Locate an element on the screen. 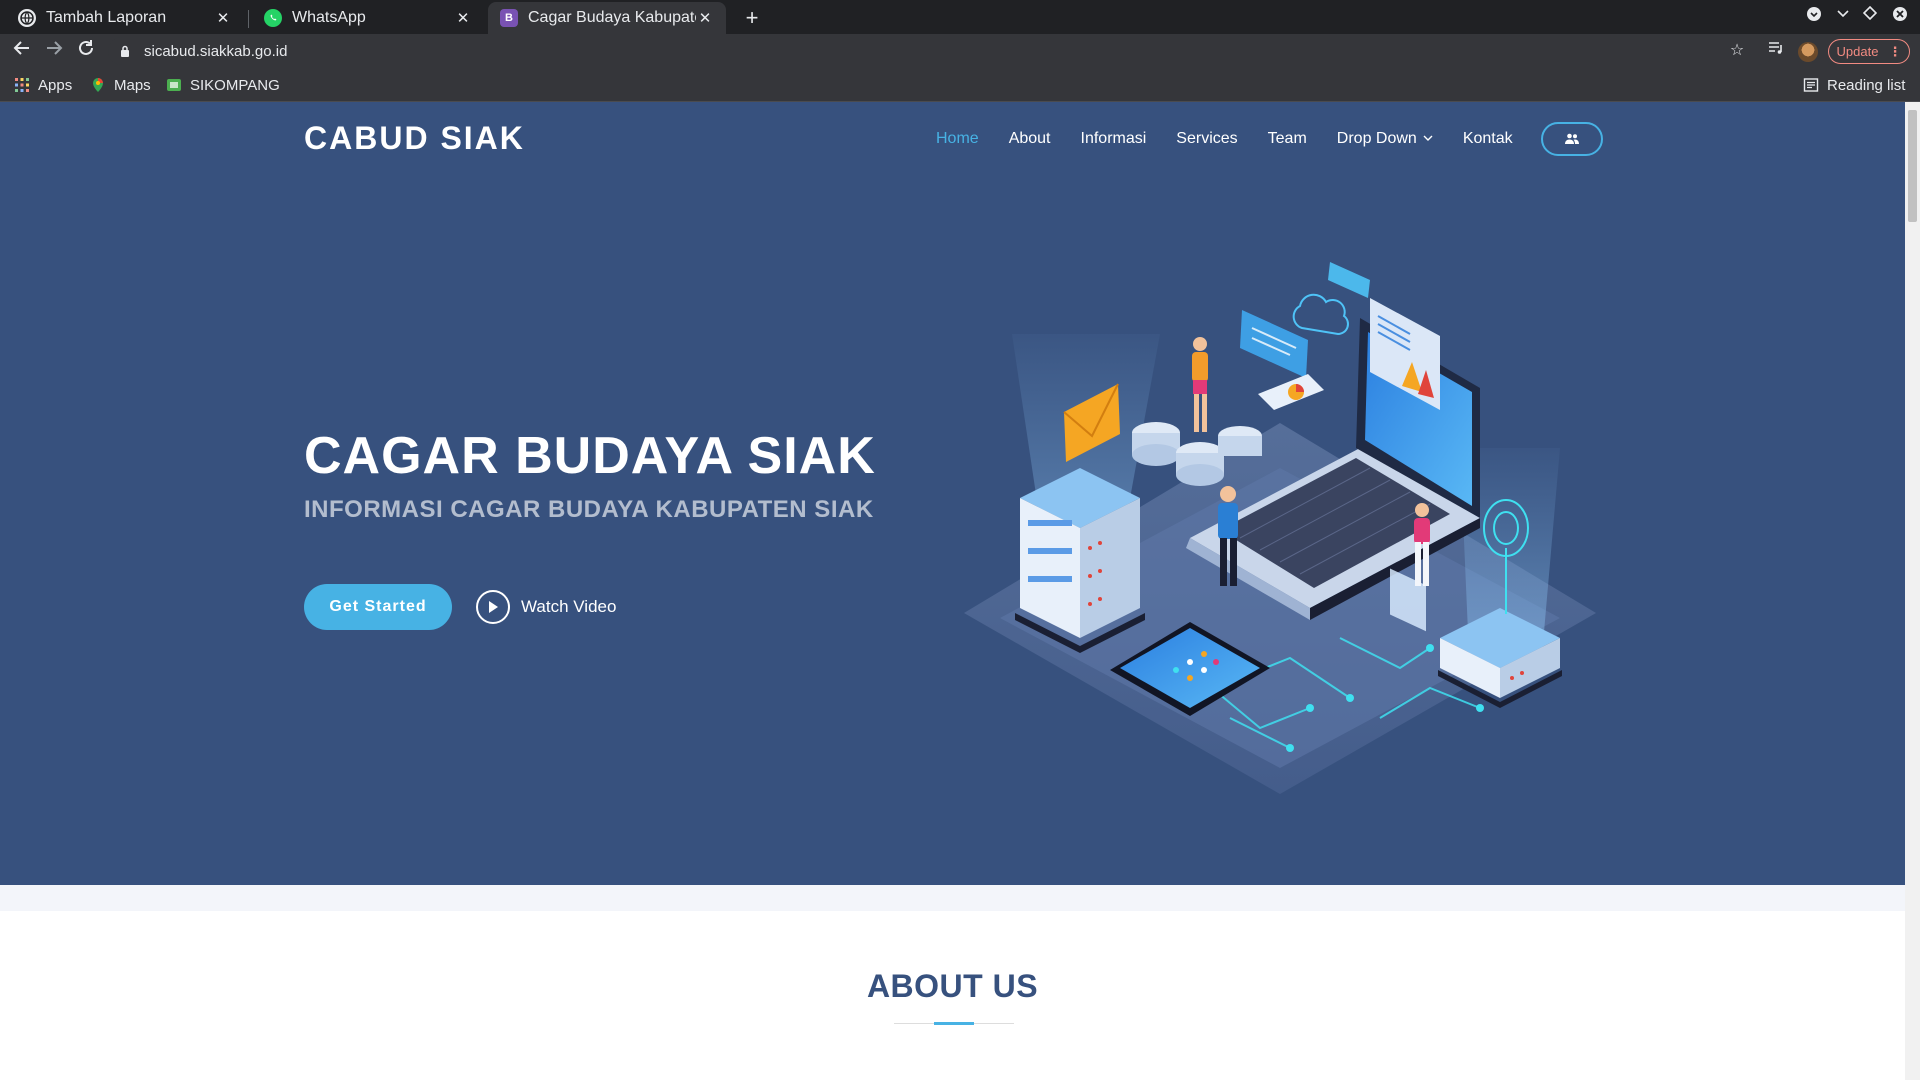 The height and width of the screenshot is (1080, 1920). reading-list-button: Reading list is located at coordinates (1854, 85).